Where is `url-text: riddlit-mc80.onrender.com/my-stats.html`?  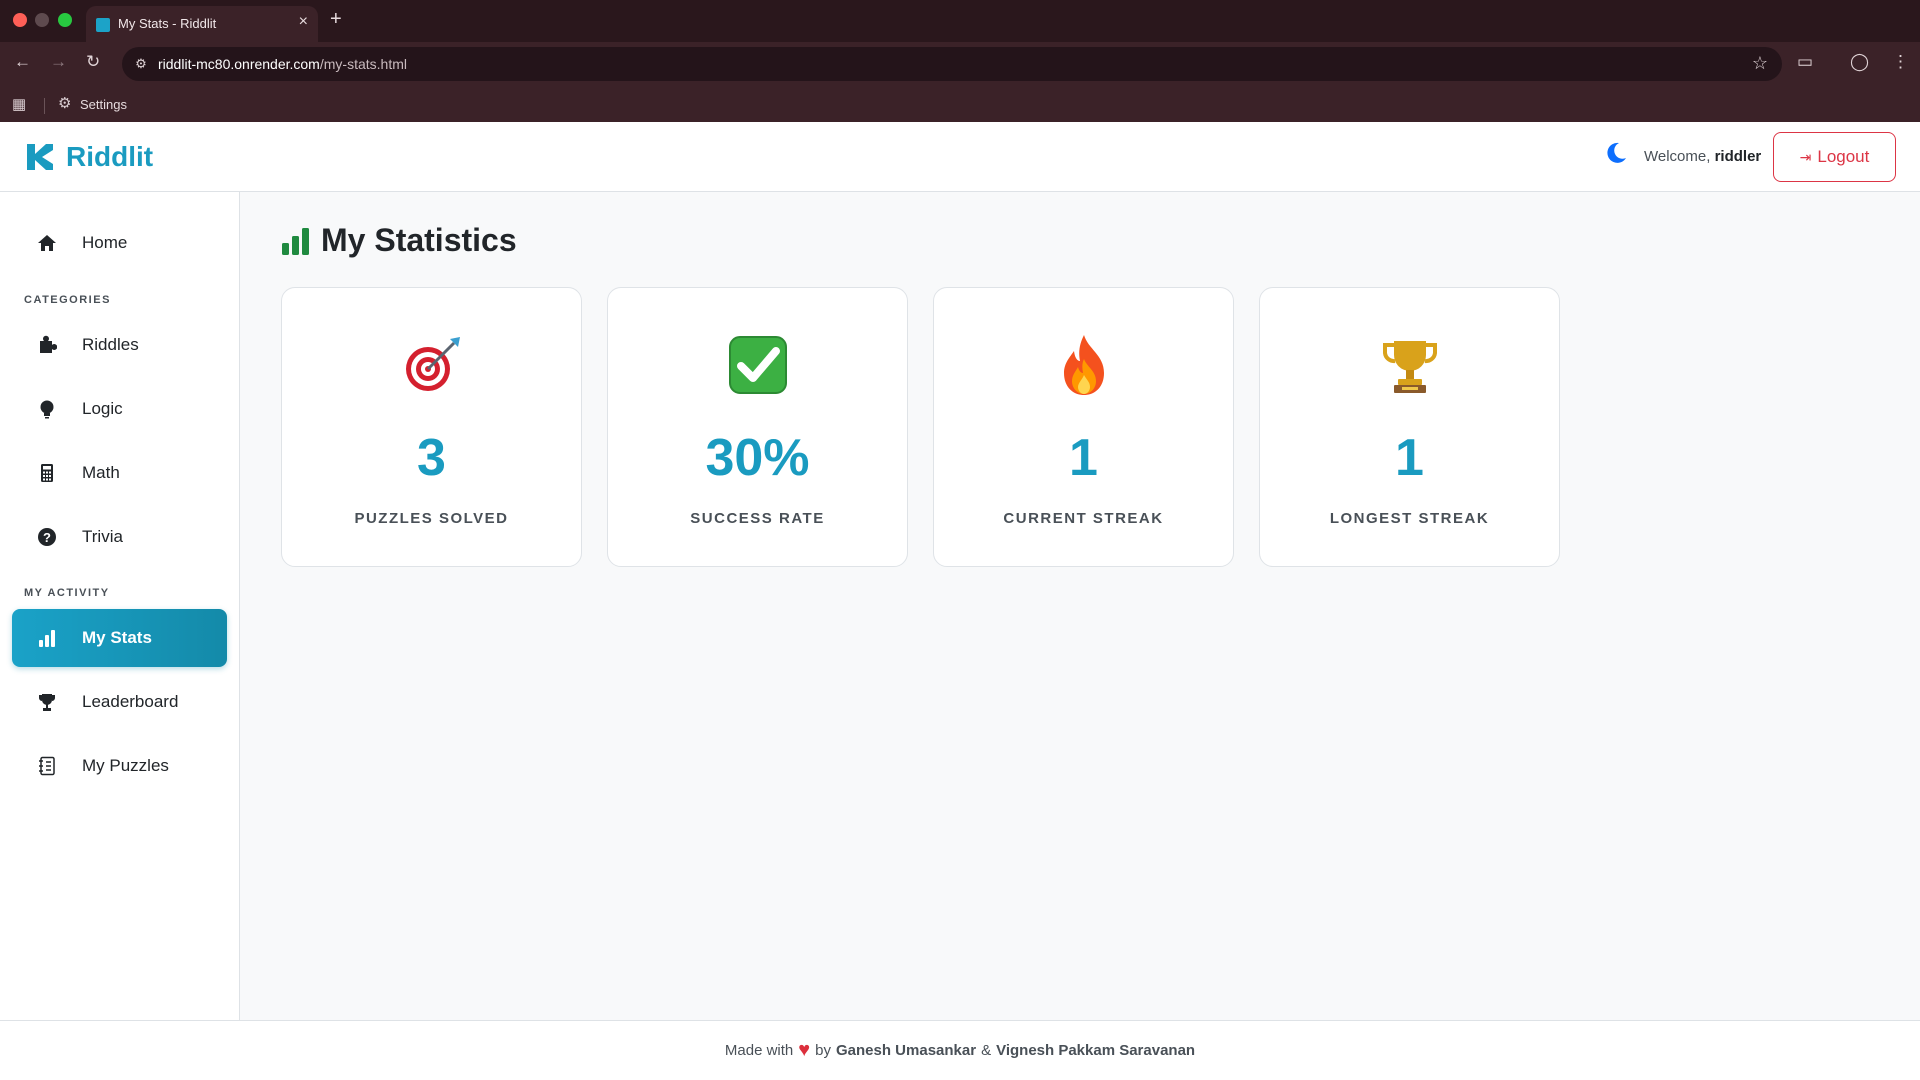
url-text: riddlit-mc80.onrender.com/my-stats.html is located at coordinates (282, 64).